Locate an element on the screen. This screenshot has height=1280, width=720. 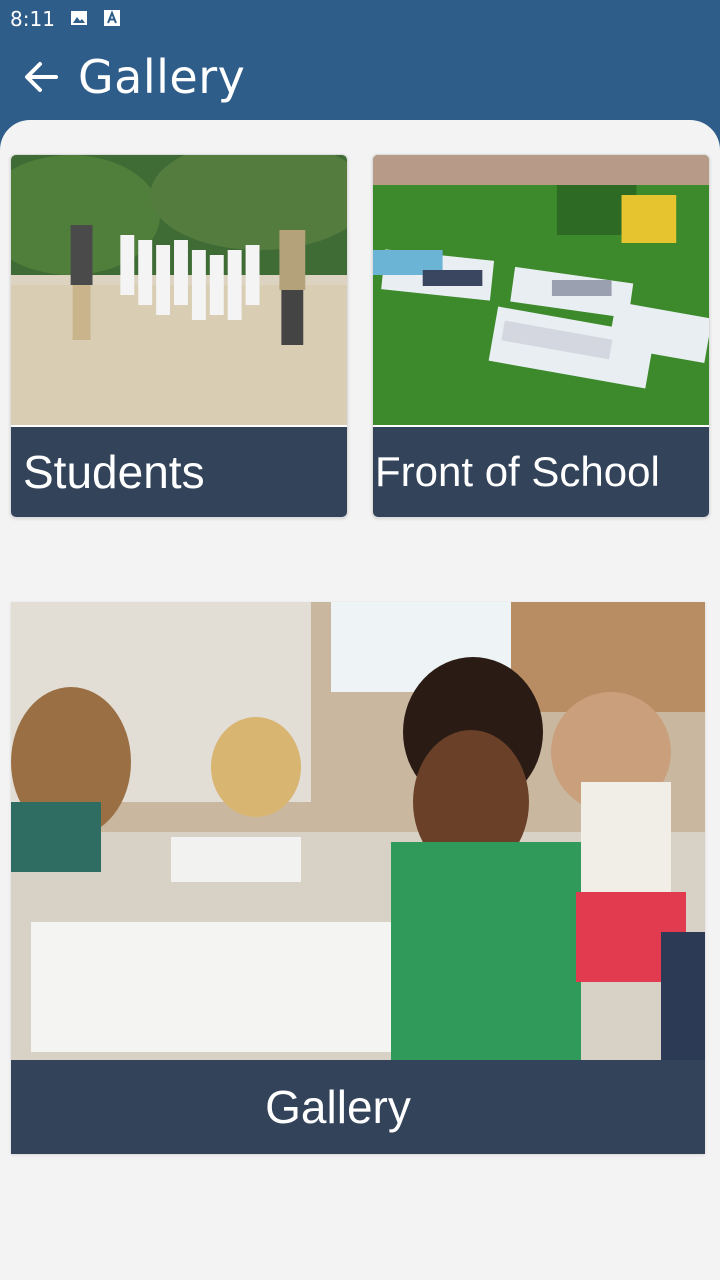
status-bar: 8:11 is located at coordinates (360, 19).